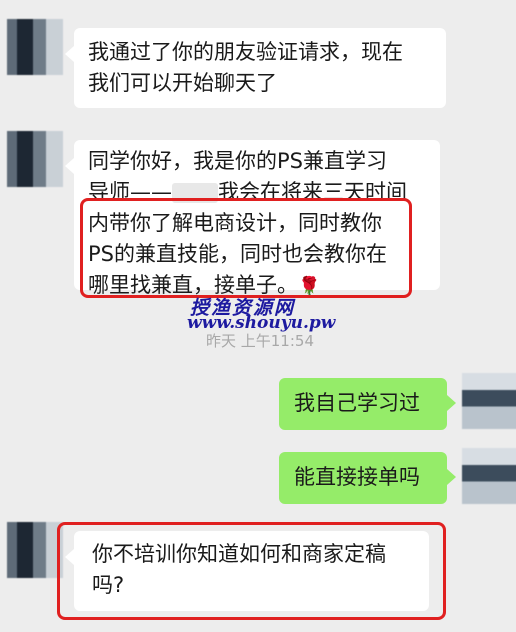 This screenshot has height=632, width=516. Describe the element at coordinates (309, 286) in the screenshot. I see `flower-icon: 🌹` at that location.